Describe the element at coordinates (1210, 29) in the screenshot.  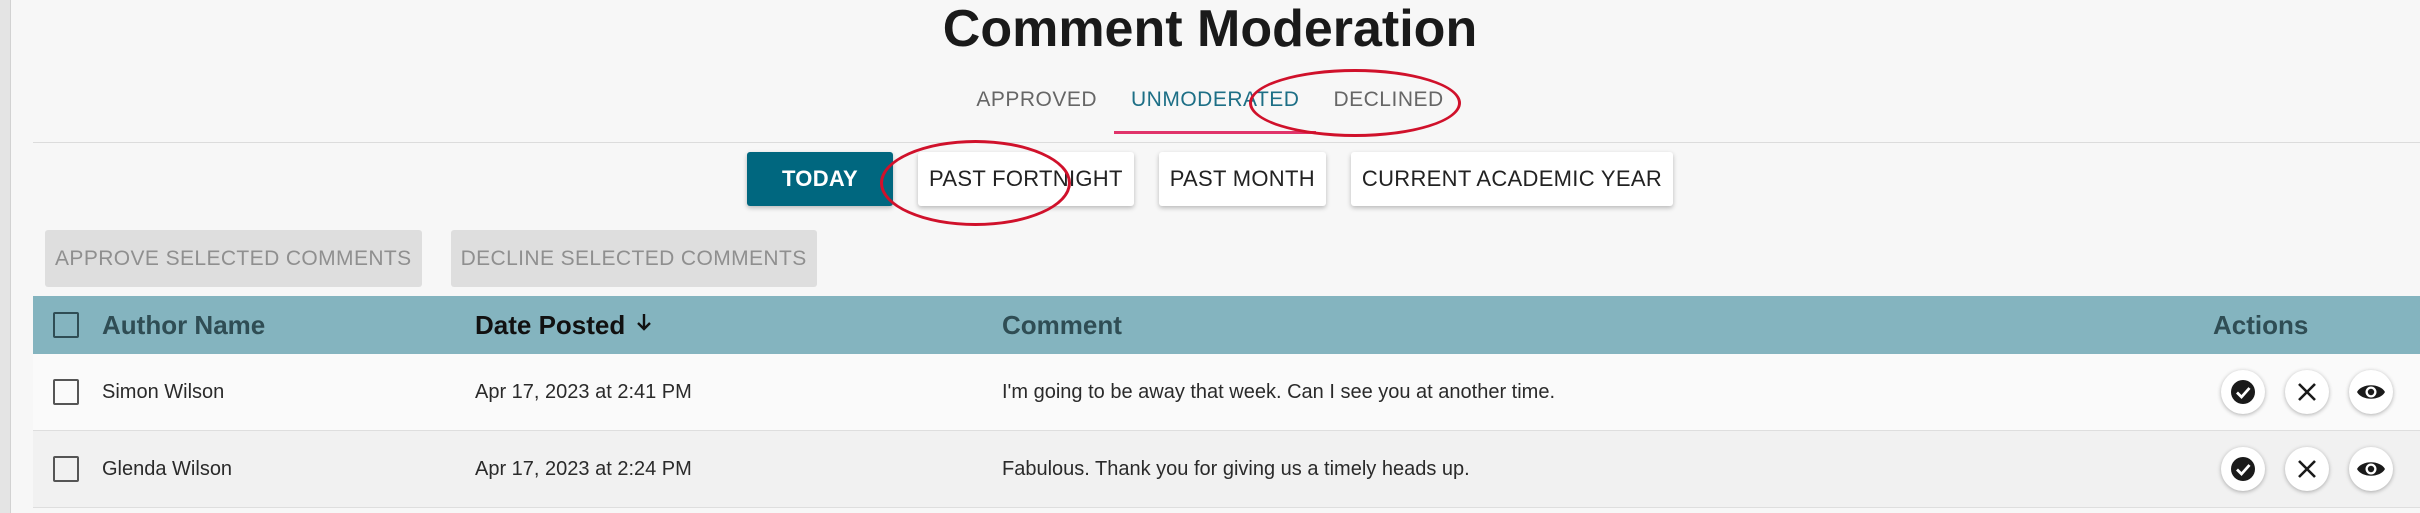
I see `page-title: Comment Moderation` at that location.